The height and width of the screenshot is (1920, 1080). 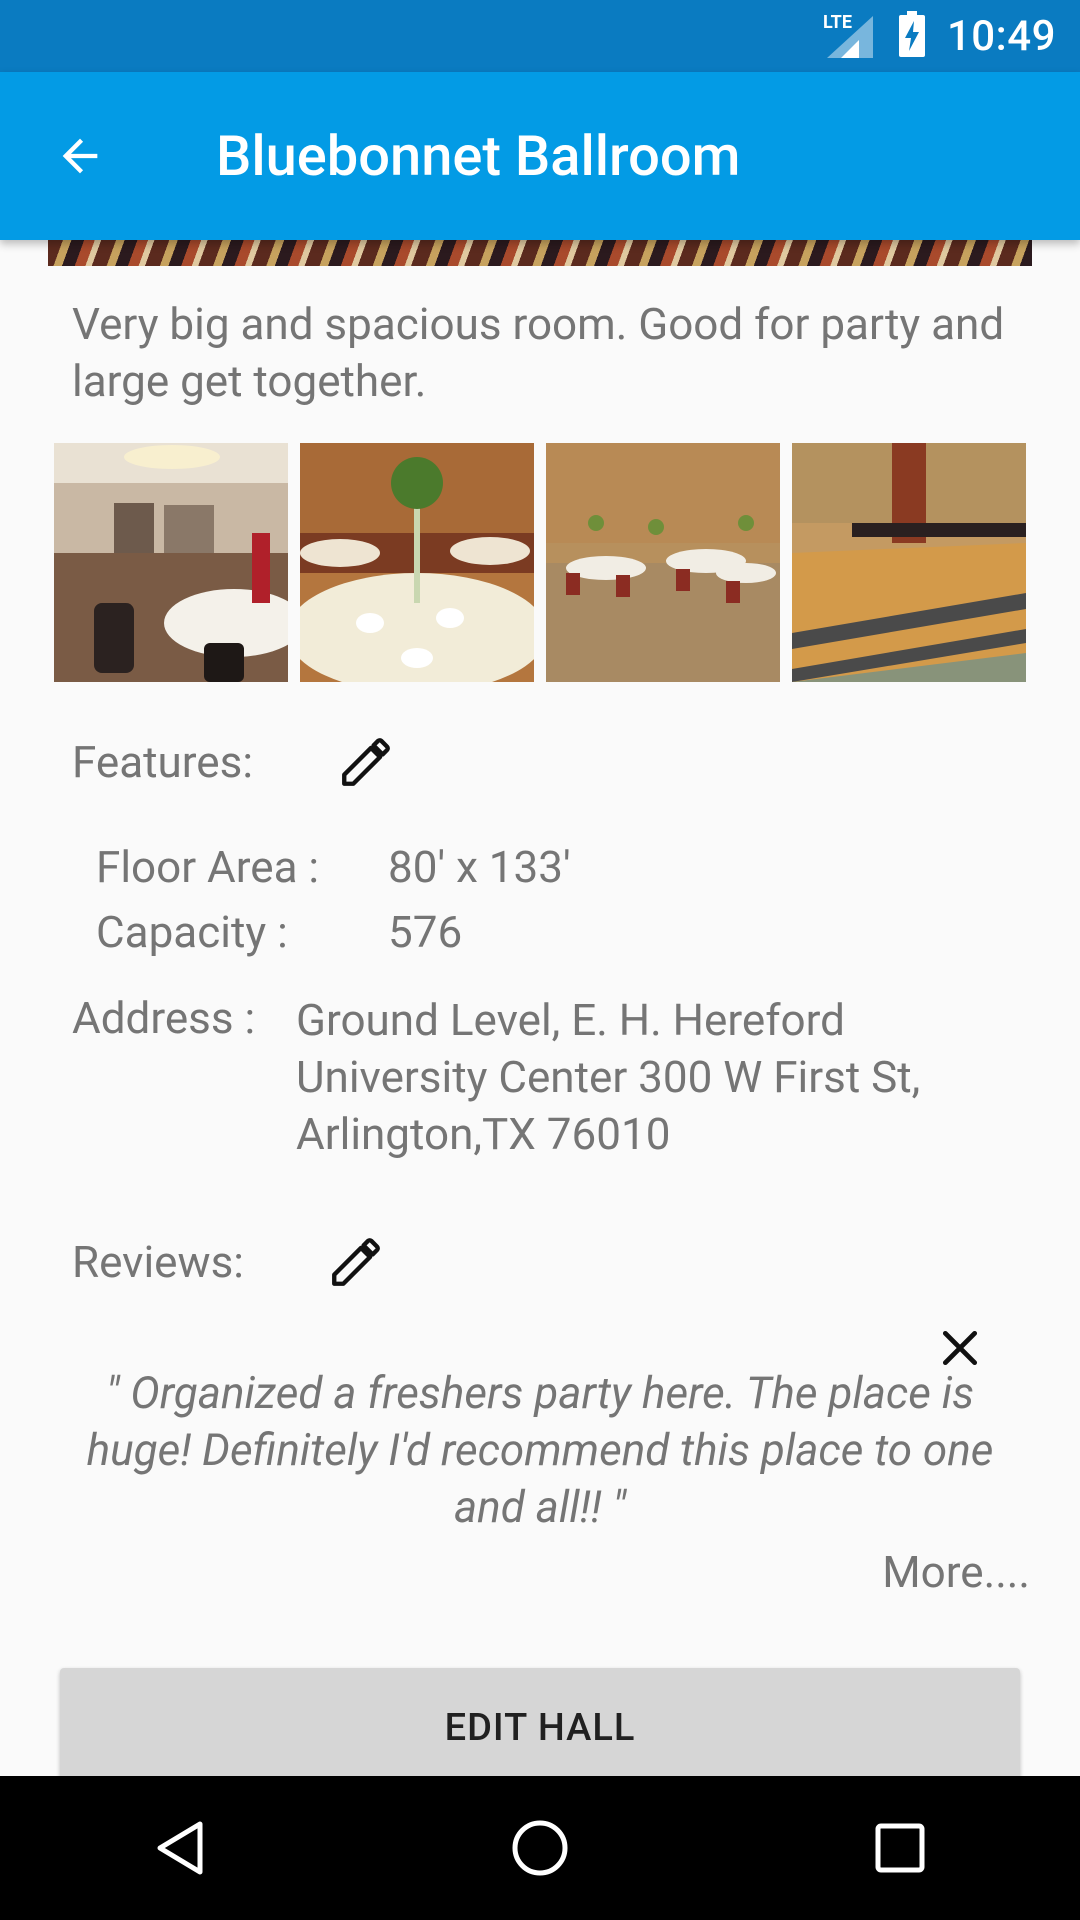 I want to click on capacity-label: Capacity :, so click(x=192, y=932).